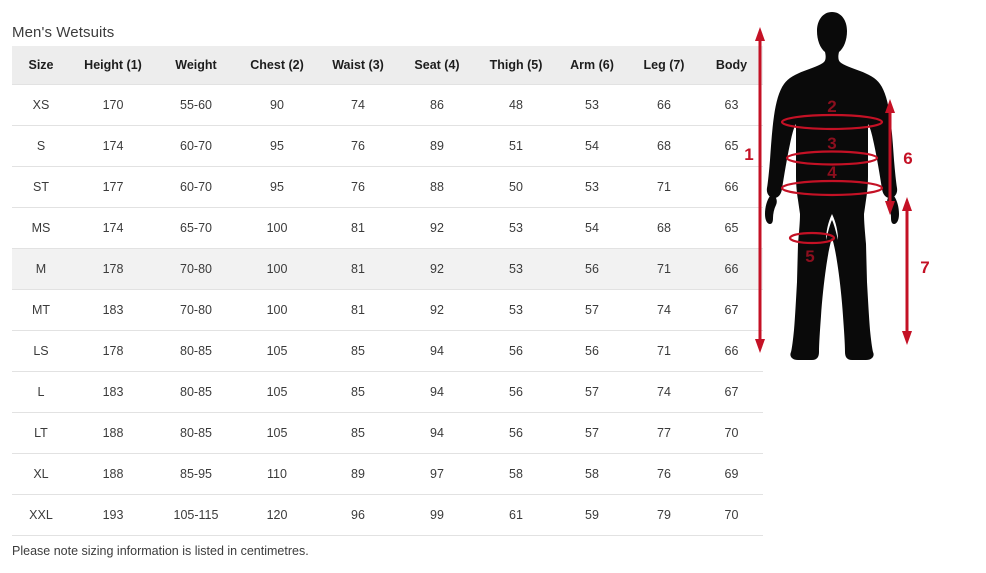  Describe the element at coordinates (41, 146) in the screenshot. I see `cell-size: S` at that location.